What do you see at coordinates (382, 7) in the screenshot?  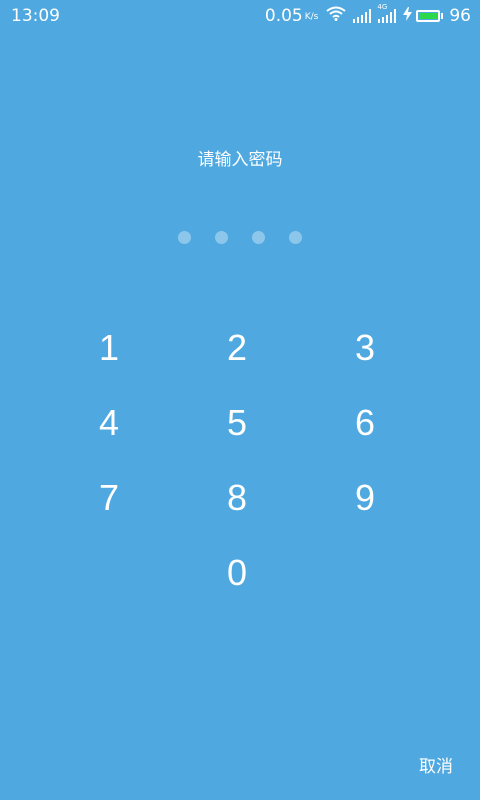 I see `network-type-label: 4G` at bounding box center [382, 7].